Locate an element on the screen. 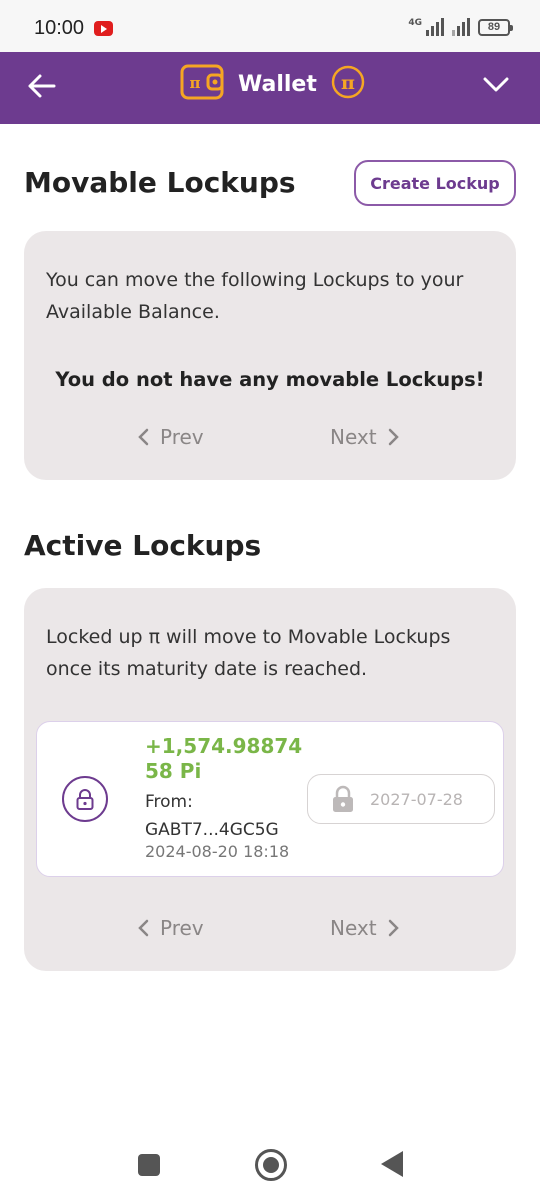 This screenshot has height=1200, width=540. lockup-unlock-date: 2027-07-28 is located at coordinates (416, 799).